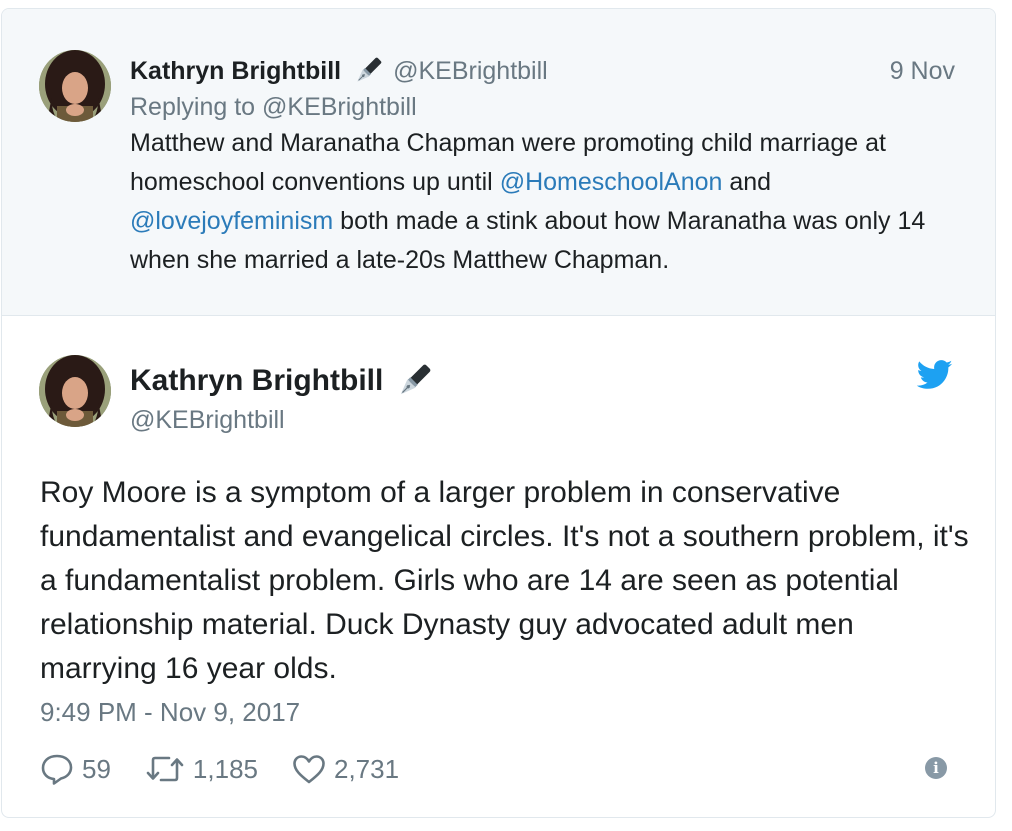  What do you see at coordinates (225, 768) in the screenshot?
I see `retweet-count: 1,185` at bounding box center [225, 768].